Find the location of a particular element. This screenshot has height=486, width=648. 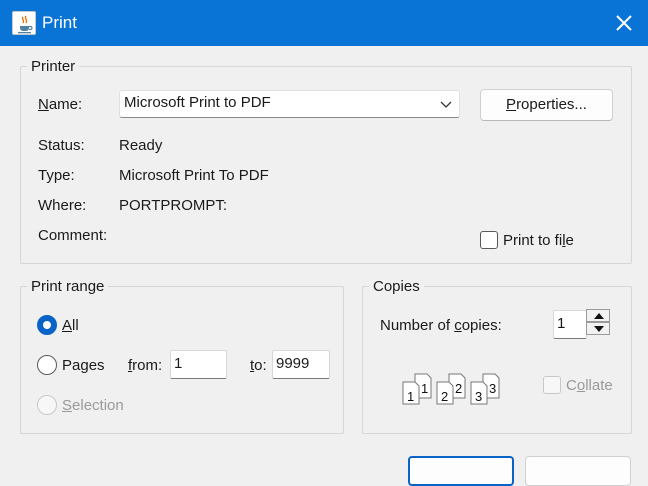

print-to-file-label: Print to file is located at coordinates (538, 241).